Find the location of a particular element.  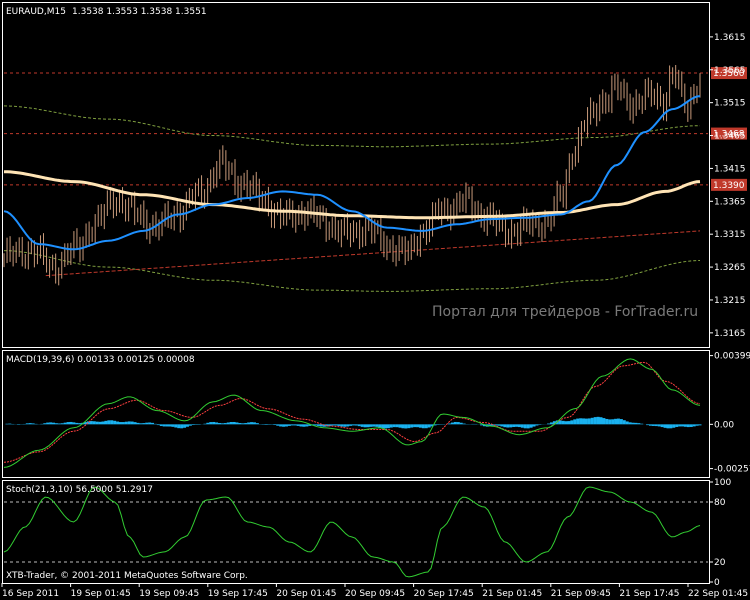

stoch-main-line is located at coordinates (352, 532).